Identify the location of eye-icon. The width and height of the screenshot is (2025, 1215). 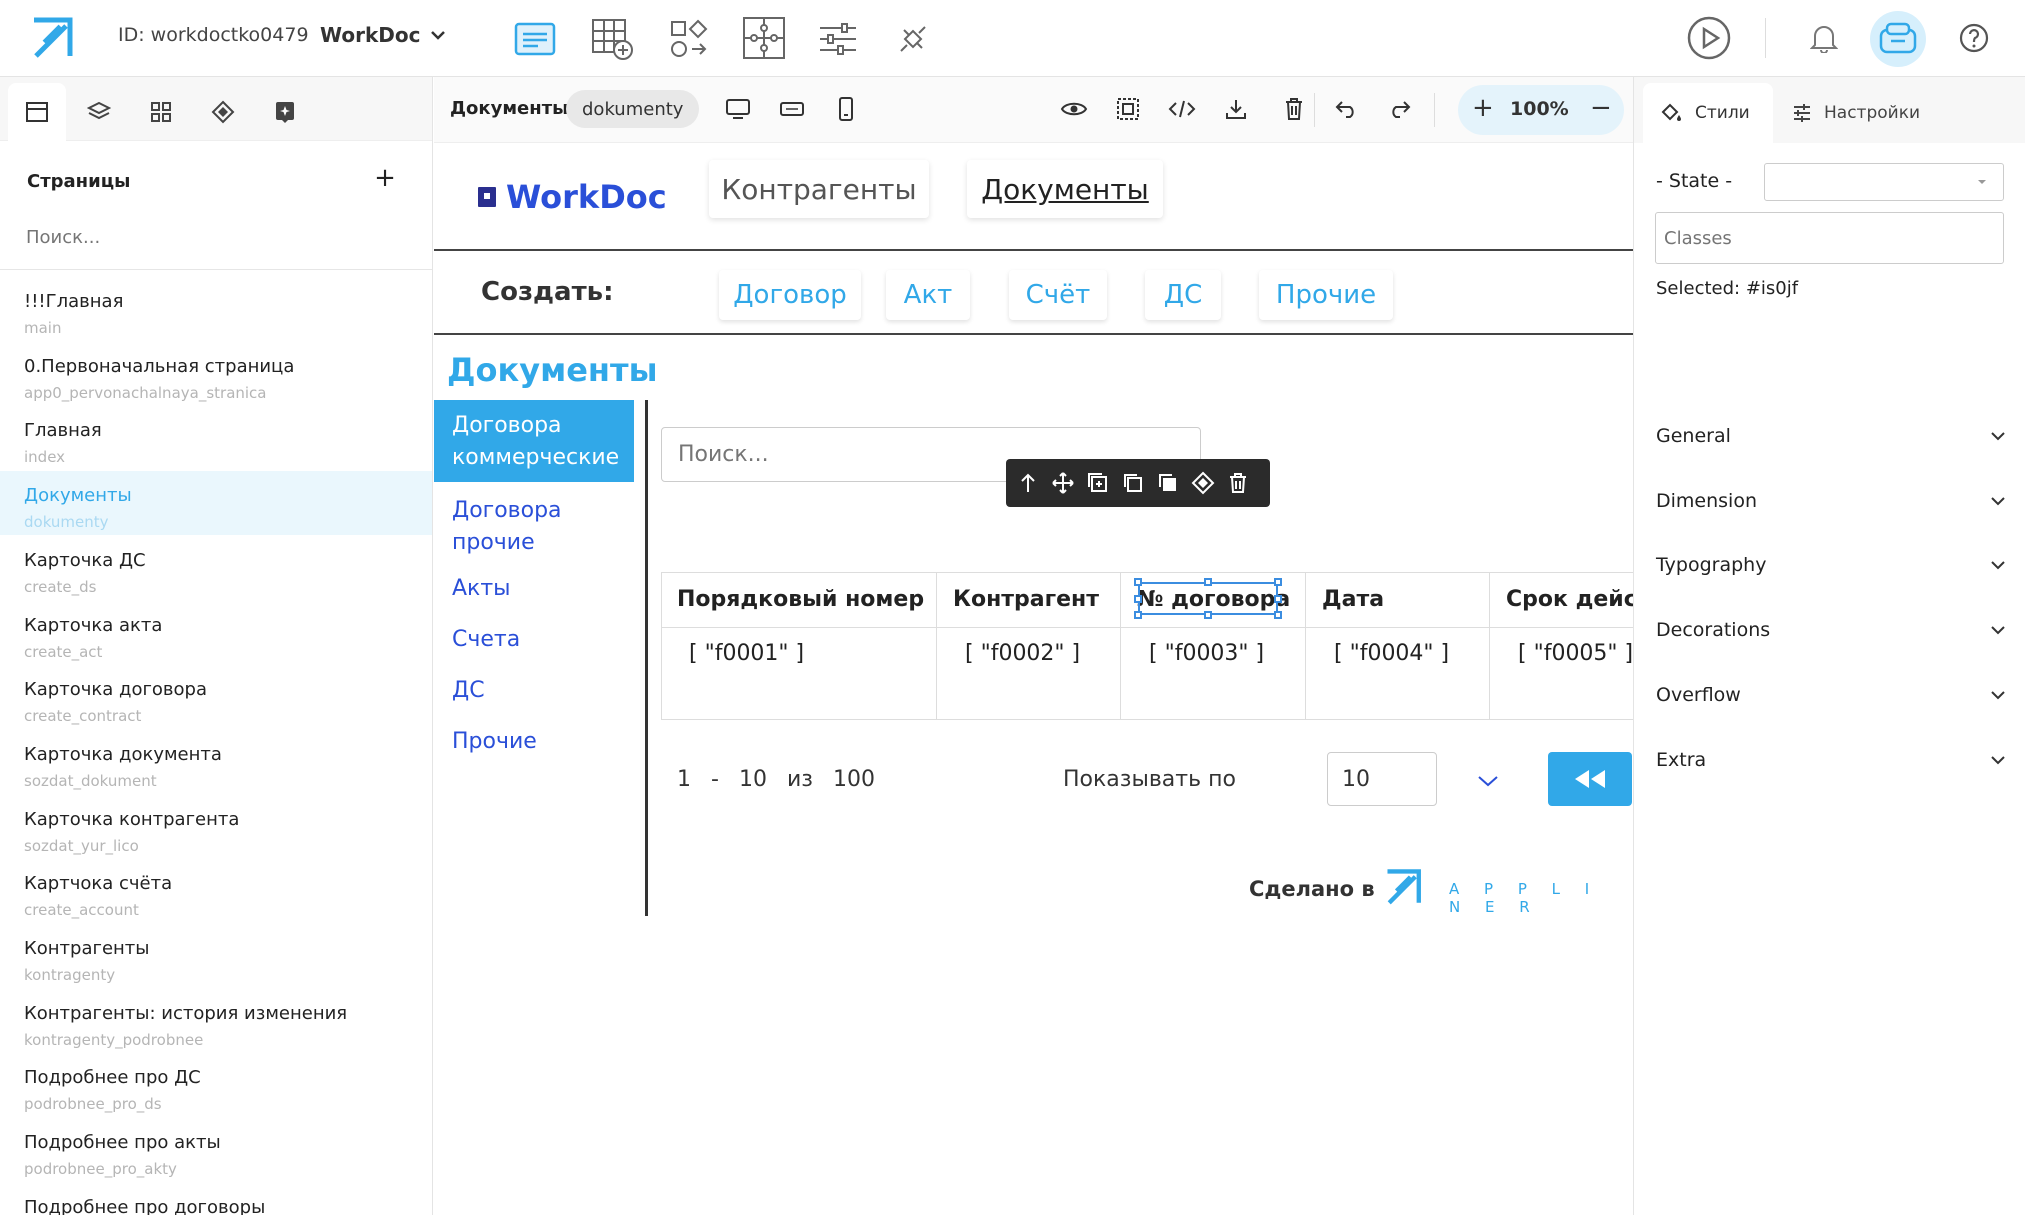
(1074, 109).